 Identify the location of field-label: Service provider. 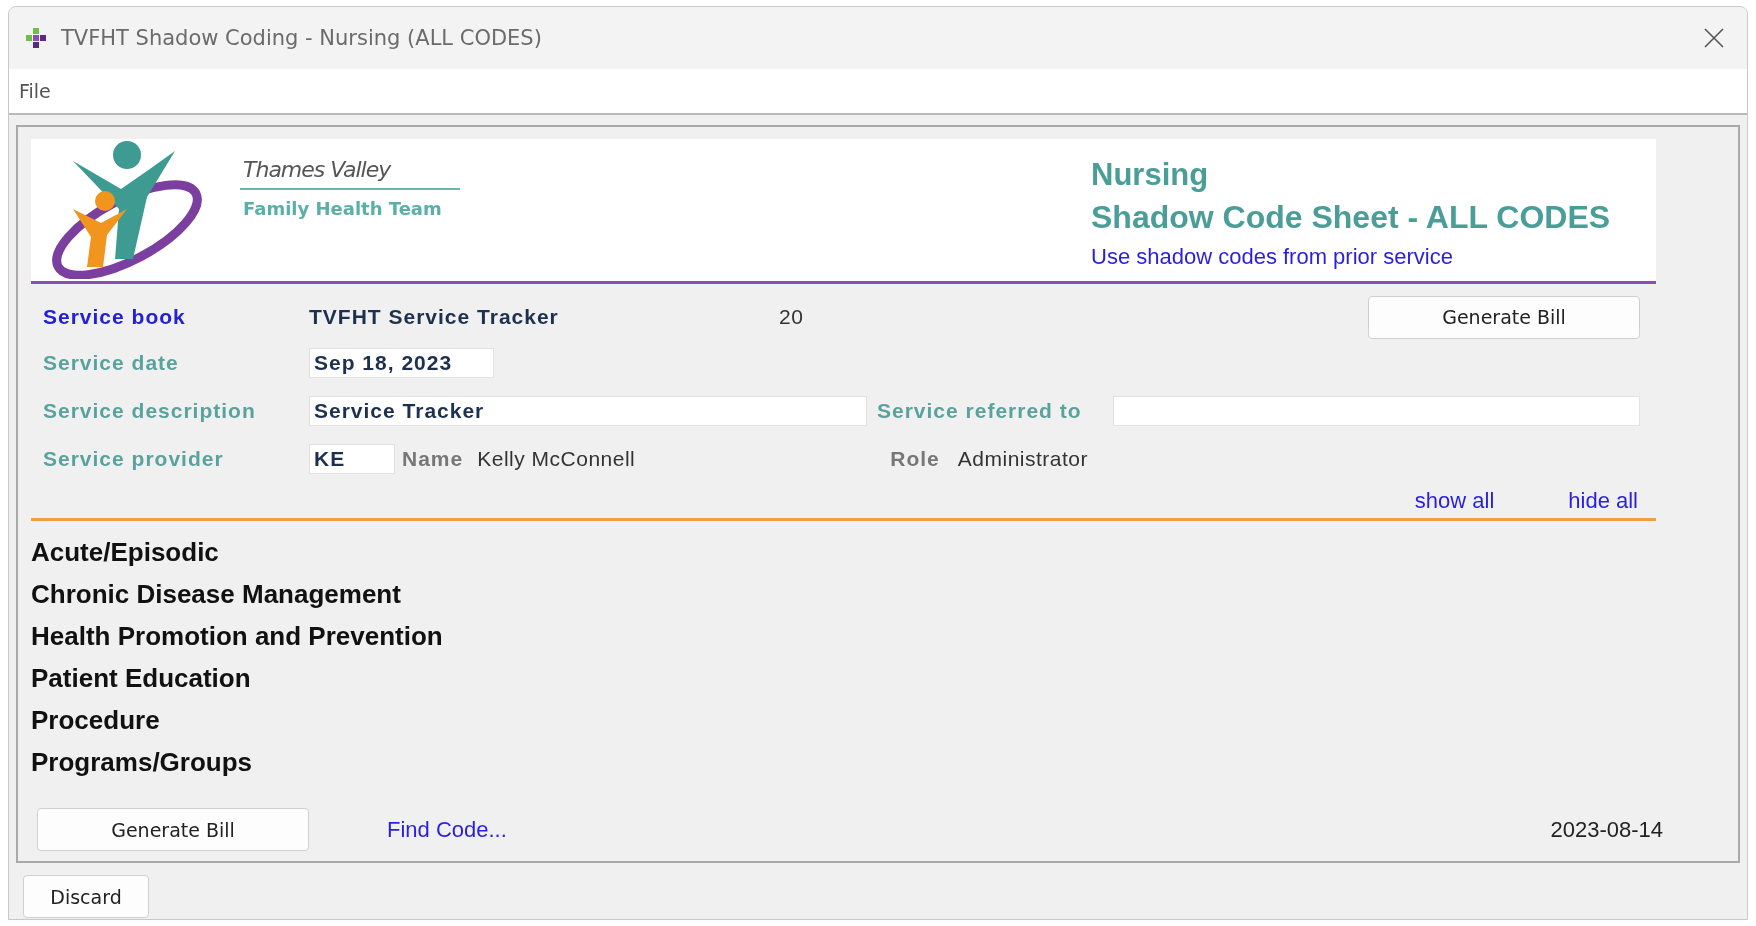
(133, 459).